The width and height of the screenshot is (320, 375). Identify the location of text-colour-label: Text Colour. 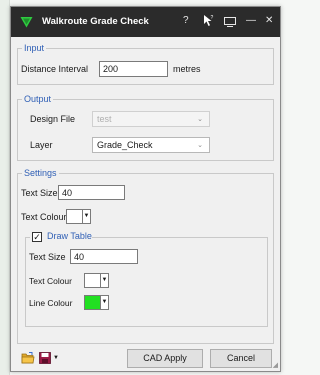
(44, 217).